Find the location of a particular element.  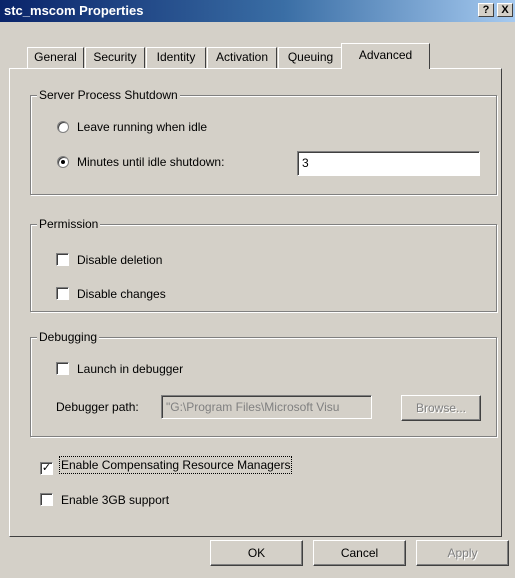

leave-running-label: Leave running when idle is located at coordinates (142, 127).